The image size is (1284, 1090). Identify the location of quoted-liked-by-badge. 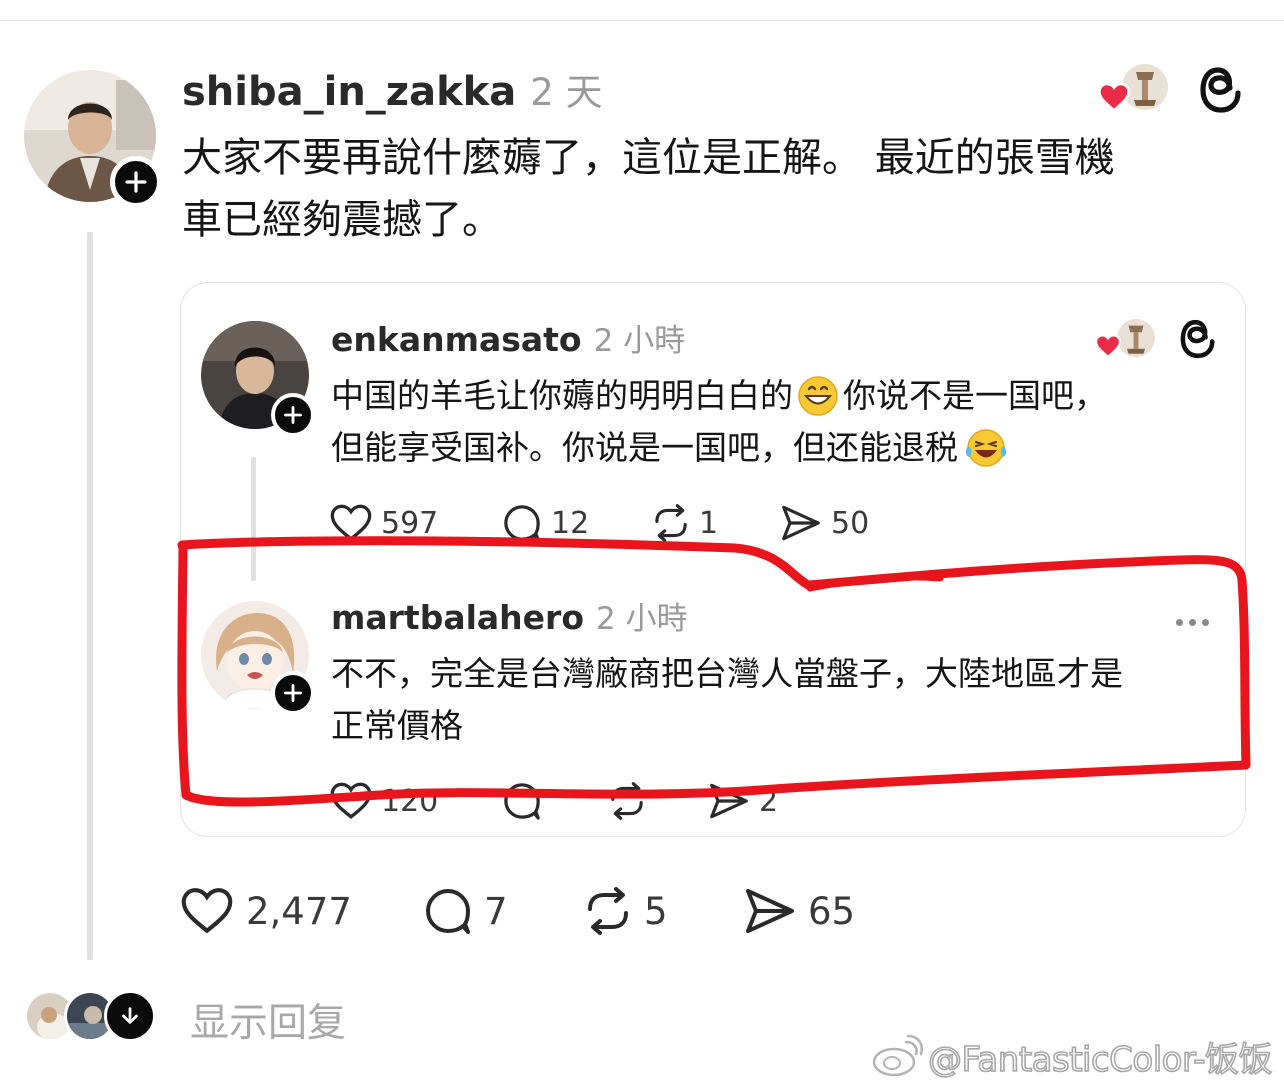
(1126, 340).